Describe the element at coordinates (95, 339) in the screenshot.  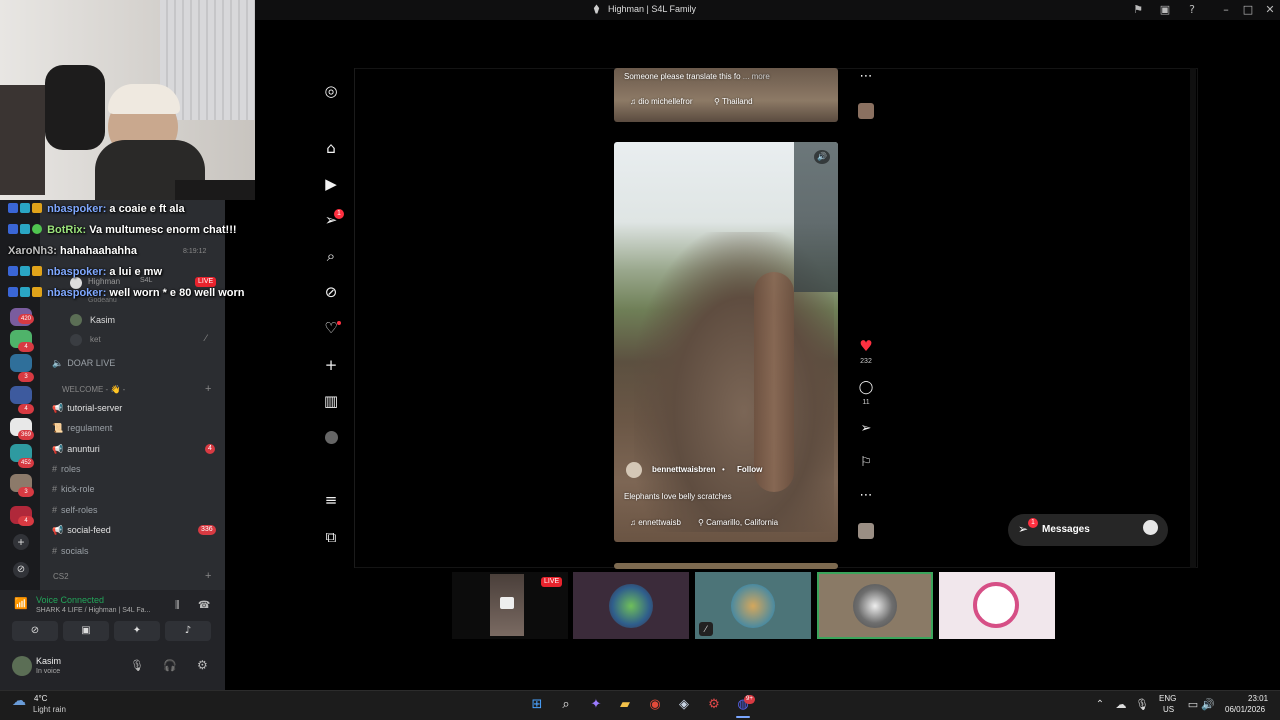
I see `voice-user-name: ket` at that location.